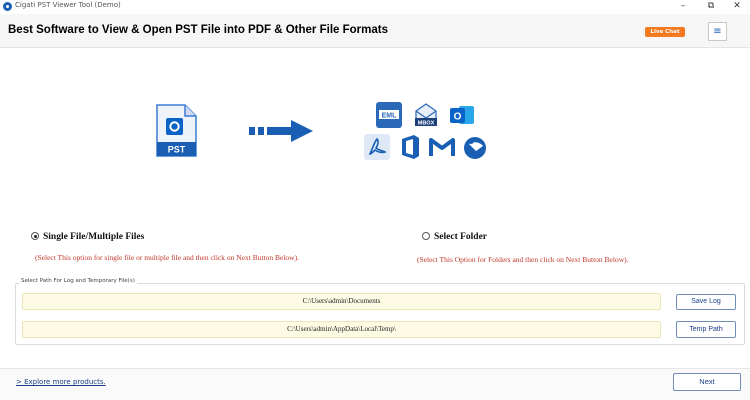 Image resolution: width=750 pixels, height=400 pixels. What do you see at coordinates (68, 5) in the screenshot?
I see `window-title: Cigati PST Viewer Tool (Demo)` at bounding box center [68, 5].